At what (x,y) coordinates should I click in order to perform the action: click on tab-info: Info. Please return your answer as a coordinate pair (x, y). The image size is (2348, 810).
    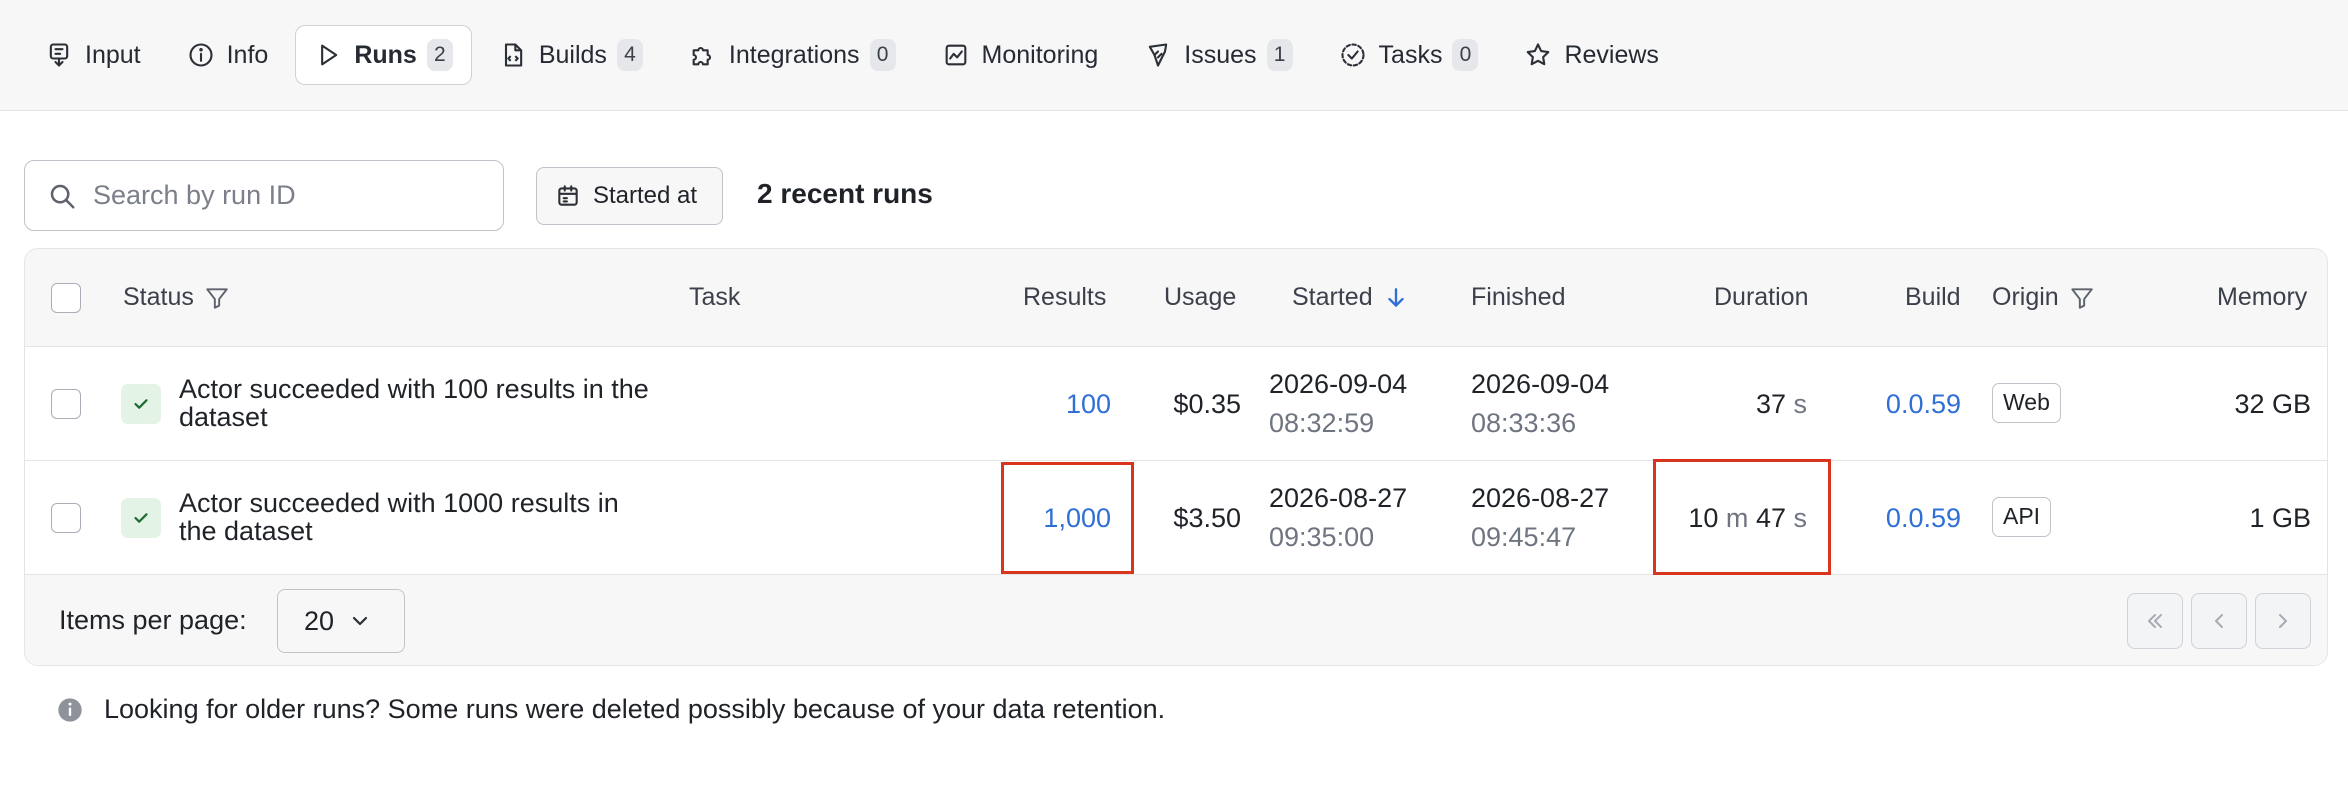
    Looking at the image, I should click on (228, 55).